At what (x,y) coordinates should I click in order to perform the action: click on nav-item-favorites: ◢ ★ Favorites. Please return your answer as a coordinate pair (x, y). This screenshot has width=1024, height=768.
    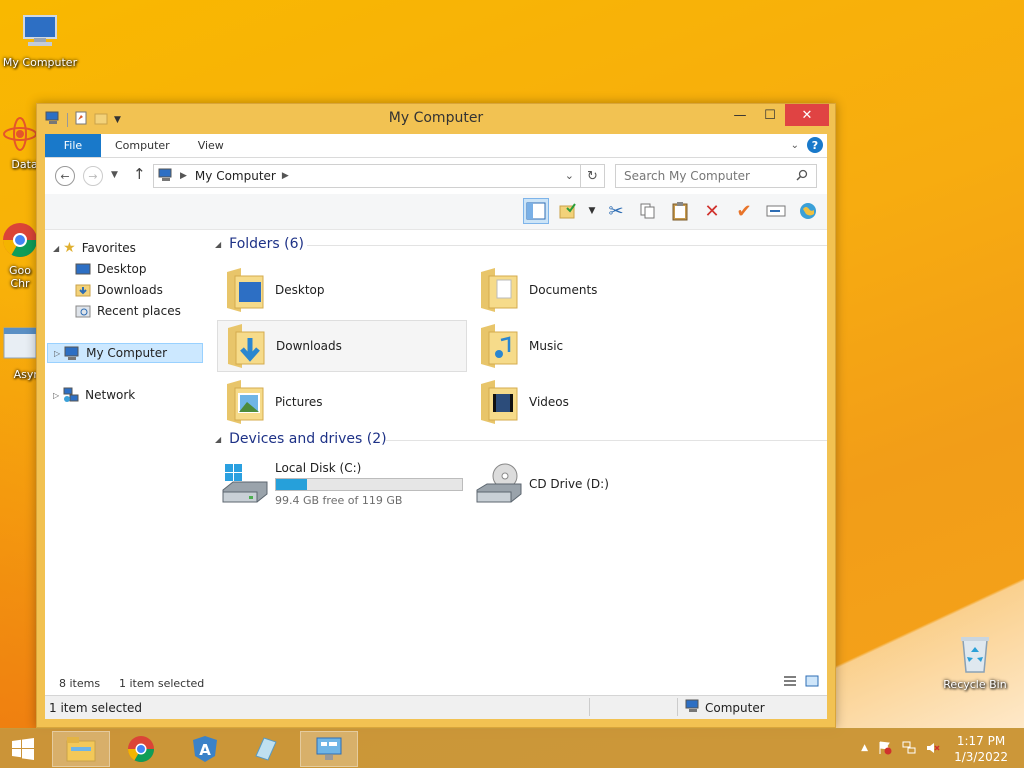
    Looking at the image, I should click on (94, 248).